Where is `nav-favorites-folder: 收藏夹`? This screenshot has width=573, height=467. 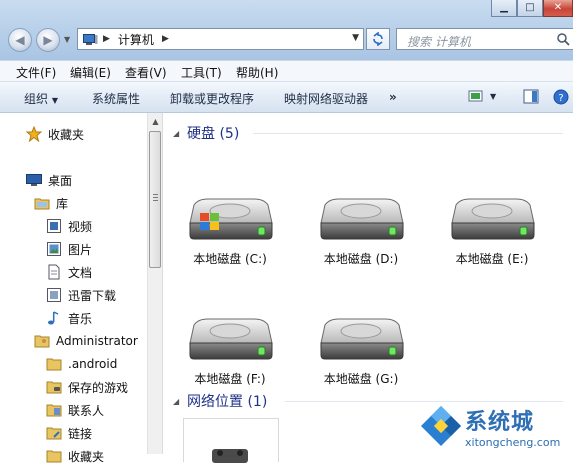
nav-favorites-folder: 收藏夹 is located at coordinates (75, 456).